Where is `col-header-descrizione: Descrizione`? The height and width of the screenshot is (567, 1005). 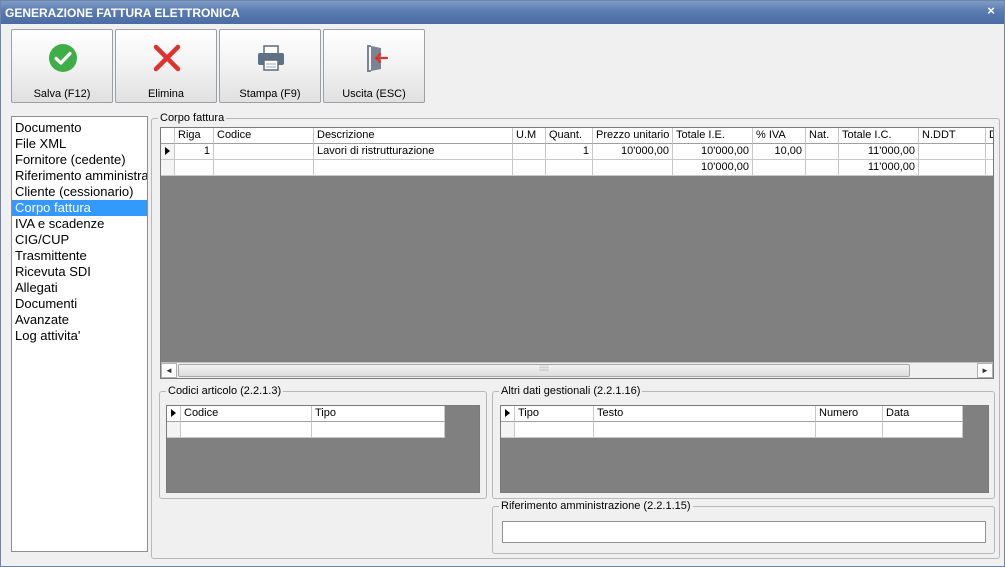 col-header-descrizione: Descrizione is located at coordinates (413, 136).